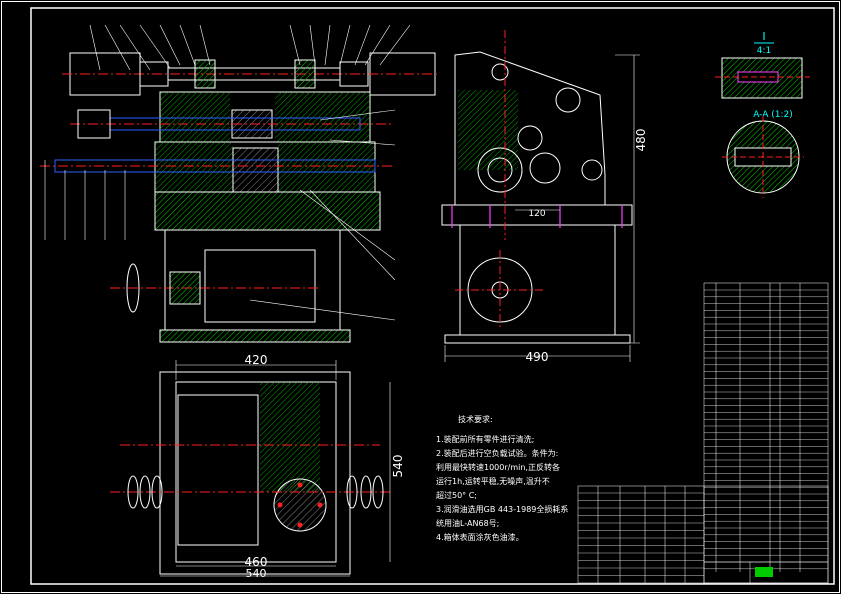  I want to click on lower-gearbox-hatch-left, so click(194, 167).